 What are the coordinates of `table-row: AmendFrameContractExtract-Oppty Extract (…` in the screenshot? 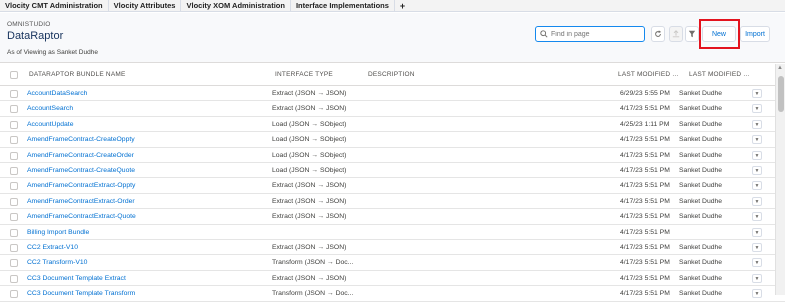 It's located at (392, 186).